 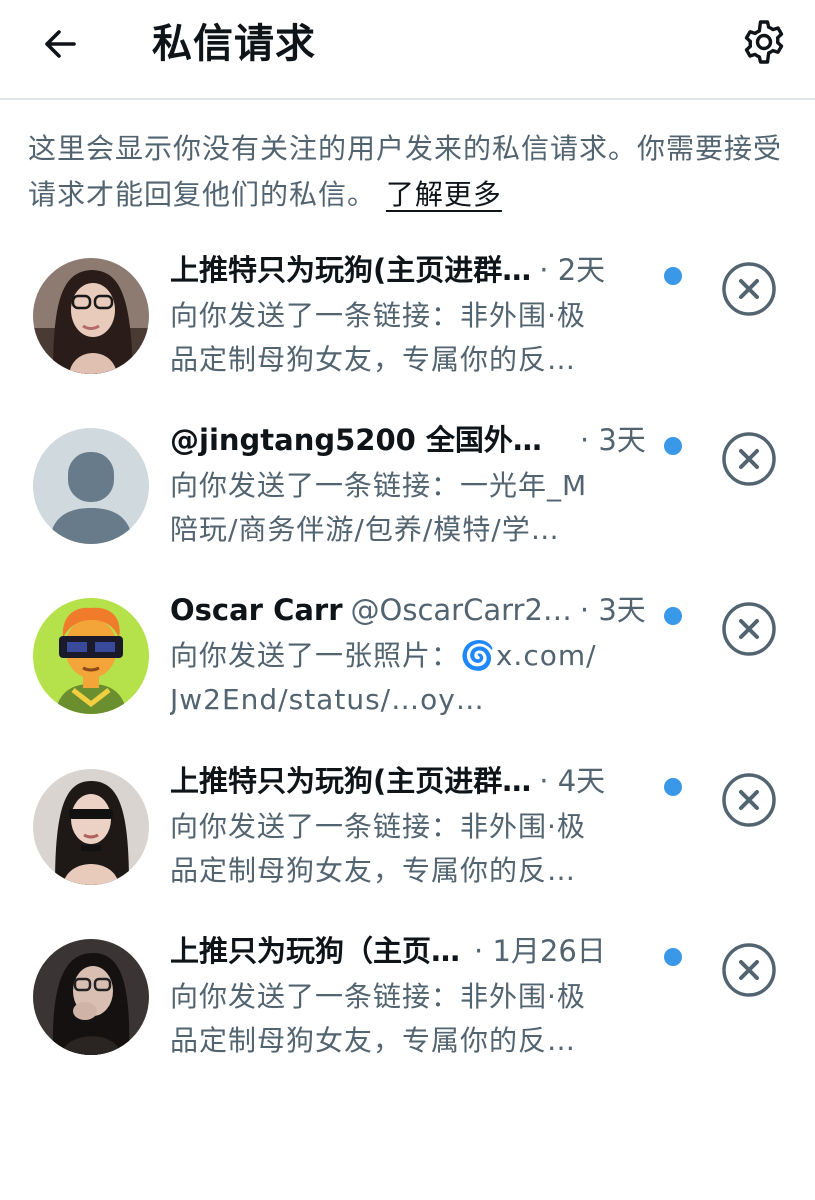 I want to click on message-line: 向你发送了一条链接：一光年_M, so click(x=379, y=485).